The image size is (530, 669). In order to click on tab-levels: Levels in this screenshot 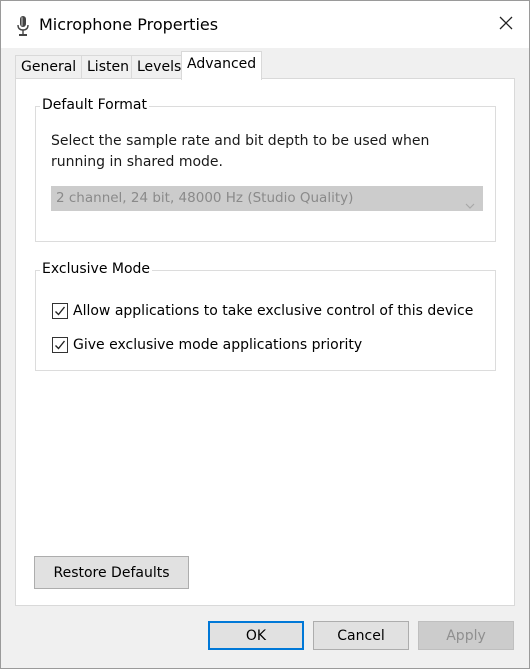, I will do `click(159, 67)`.